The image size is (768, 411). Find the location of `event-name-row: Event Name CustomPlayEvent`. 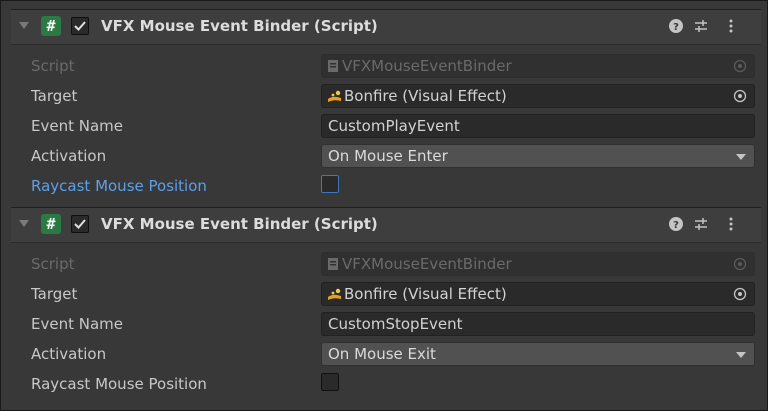

event-name-row: Event Name CustomPlayEvent is located at coordinates (395, 127).